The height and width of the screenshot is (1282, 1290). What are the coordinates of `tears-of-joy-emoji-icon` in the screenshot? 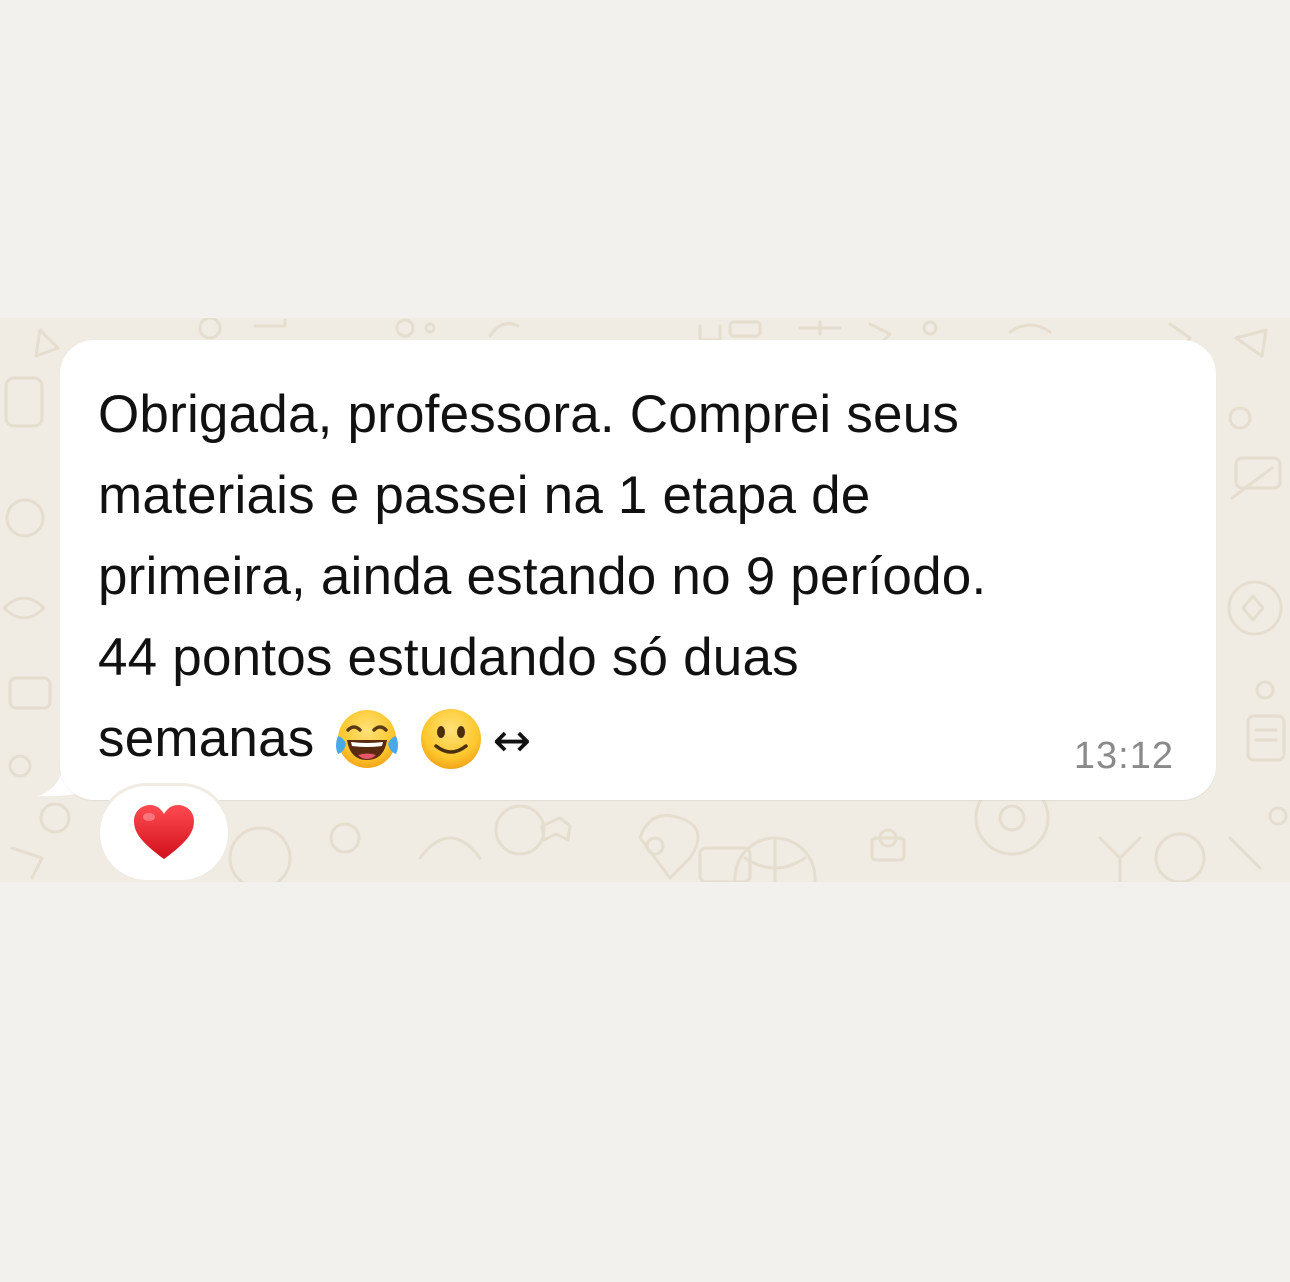 It's located at (367, 739).